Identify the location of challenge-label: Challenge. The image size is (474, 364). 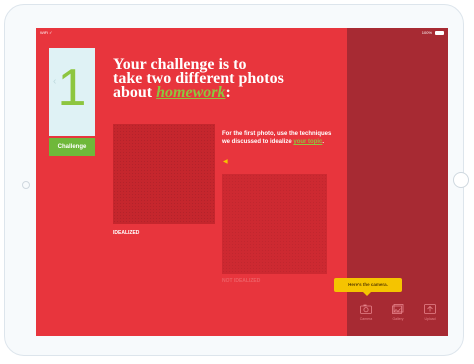
(72, 147).